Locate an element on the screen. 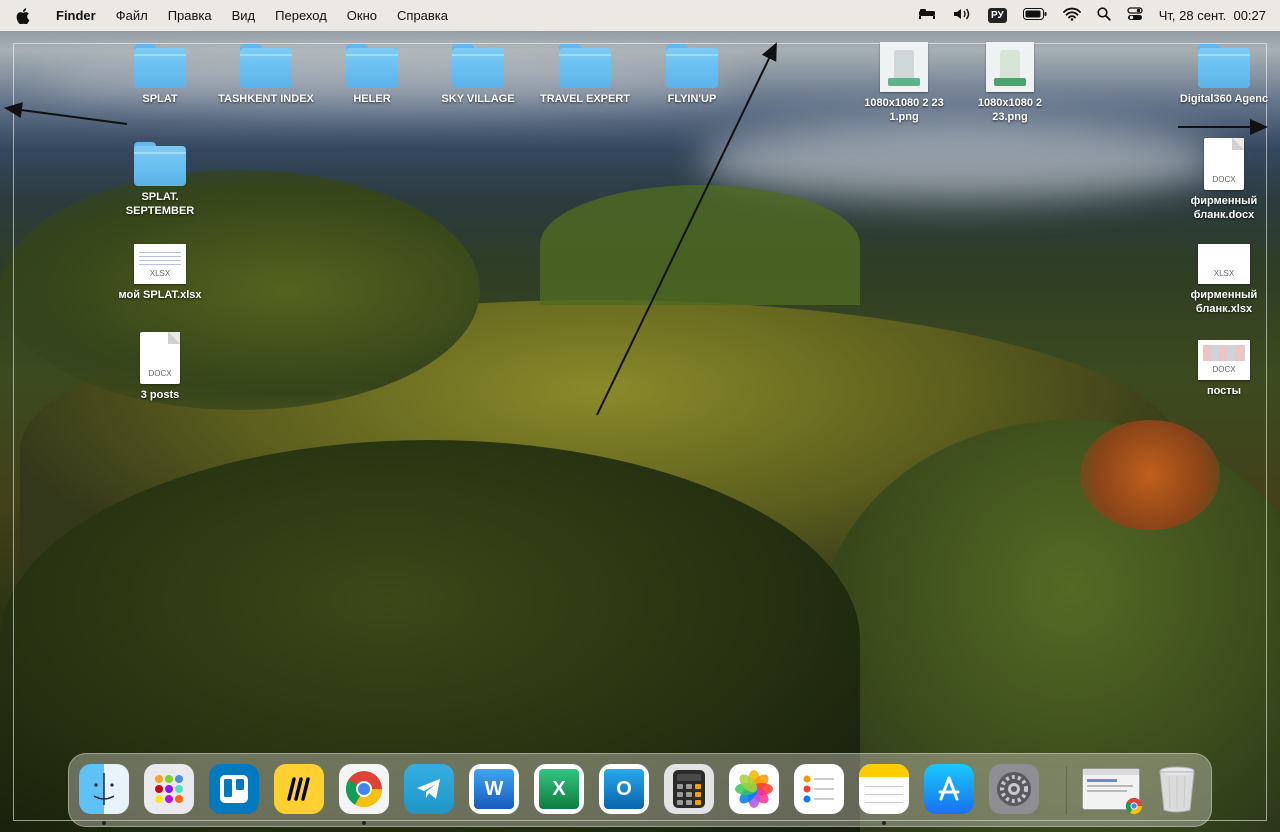  folder-sky-village: SKY VILLAGE is located at coordinates (478, 75).